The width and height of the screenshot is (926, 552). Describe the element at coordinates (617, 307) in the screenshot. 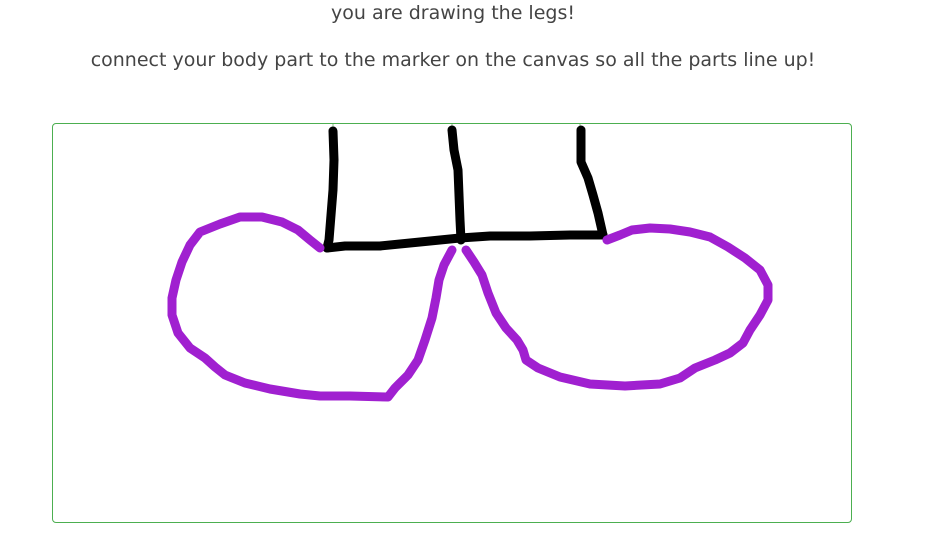

I see `purple-stroke-right-loop` at that location.